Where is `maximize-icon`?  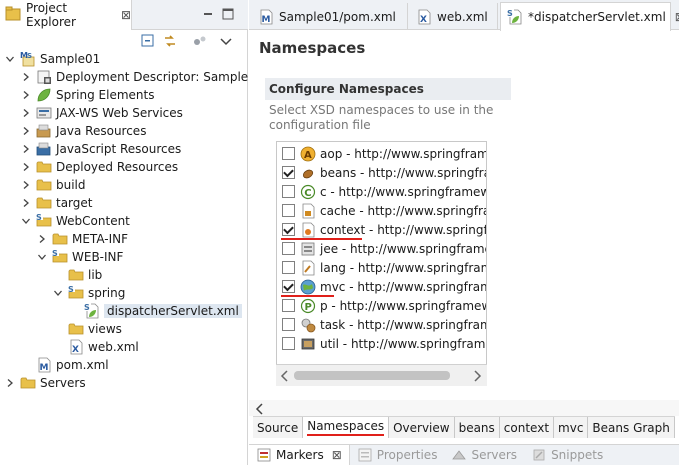 maximize-icon is located at coordinates (228, 14).